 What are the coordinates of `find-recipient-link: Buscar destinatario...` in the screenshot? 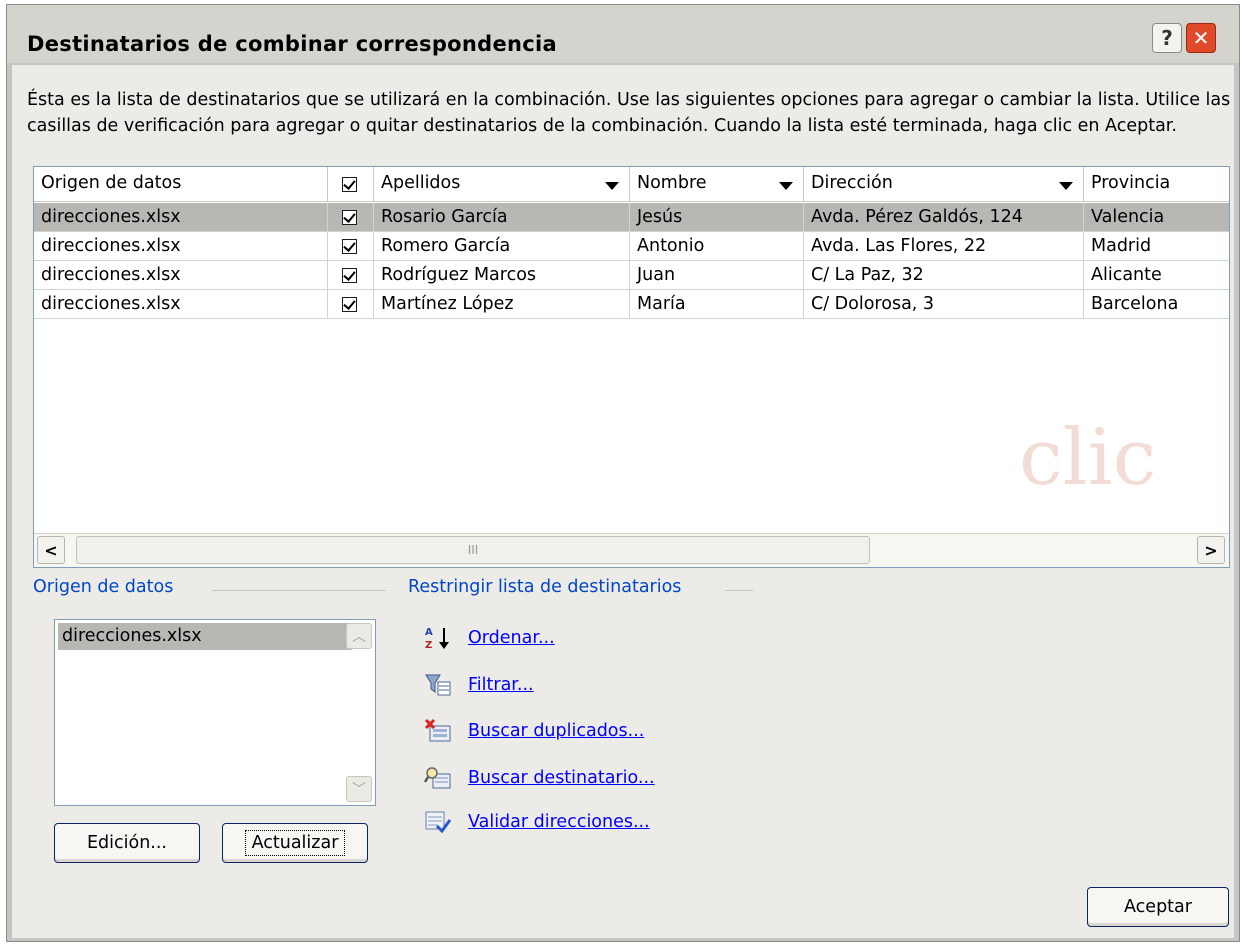 It's located at (561, 778).